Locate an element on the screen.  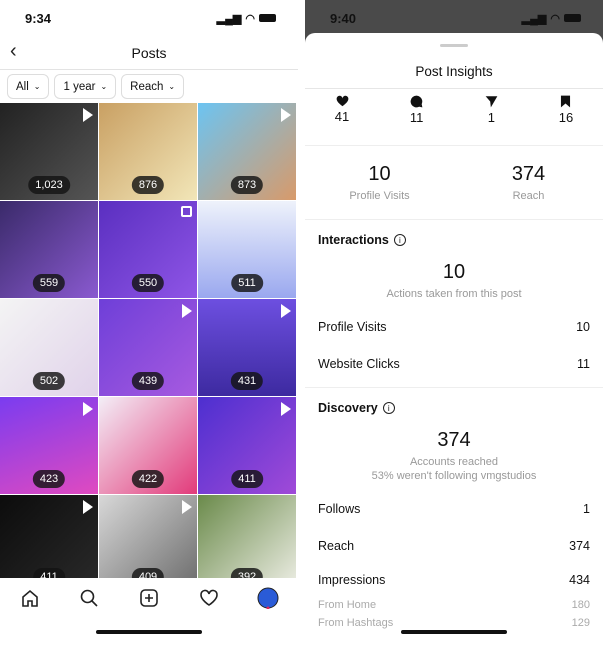
post-thumbnail: 431 is located at coordinates (247, 347).